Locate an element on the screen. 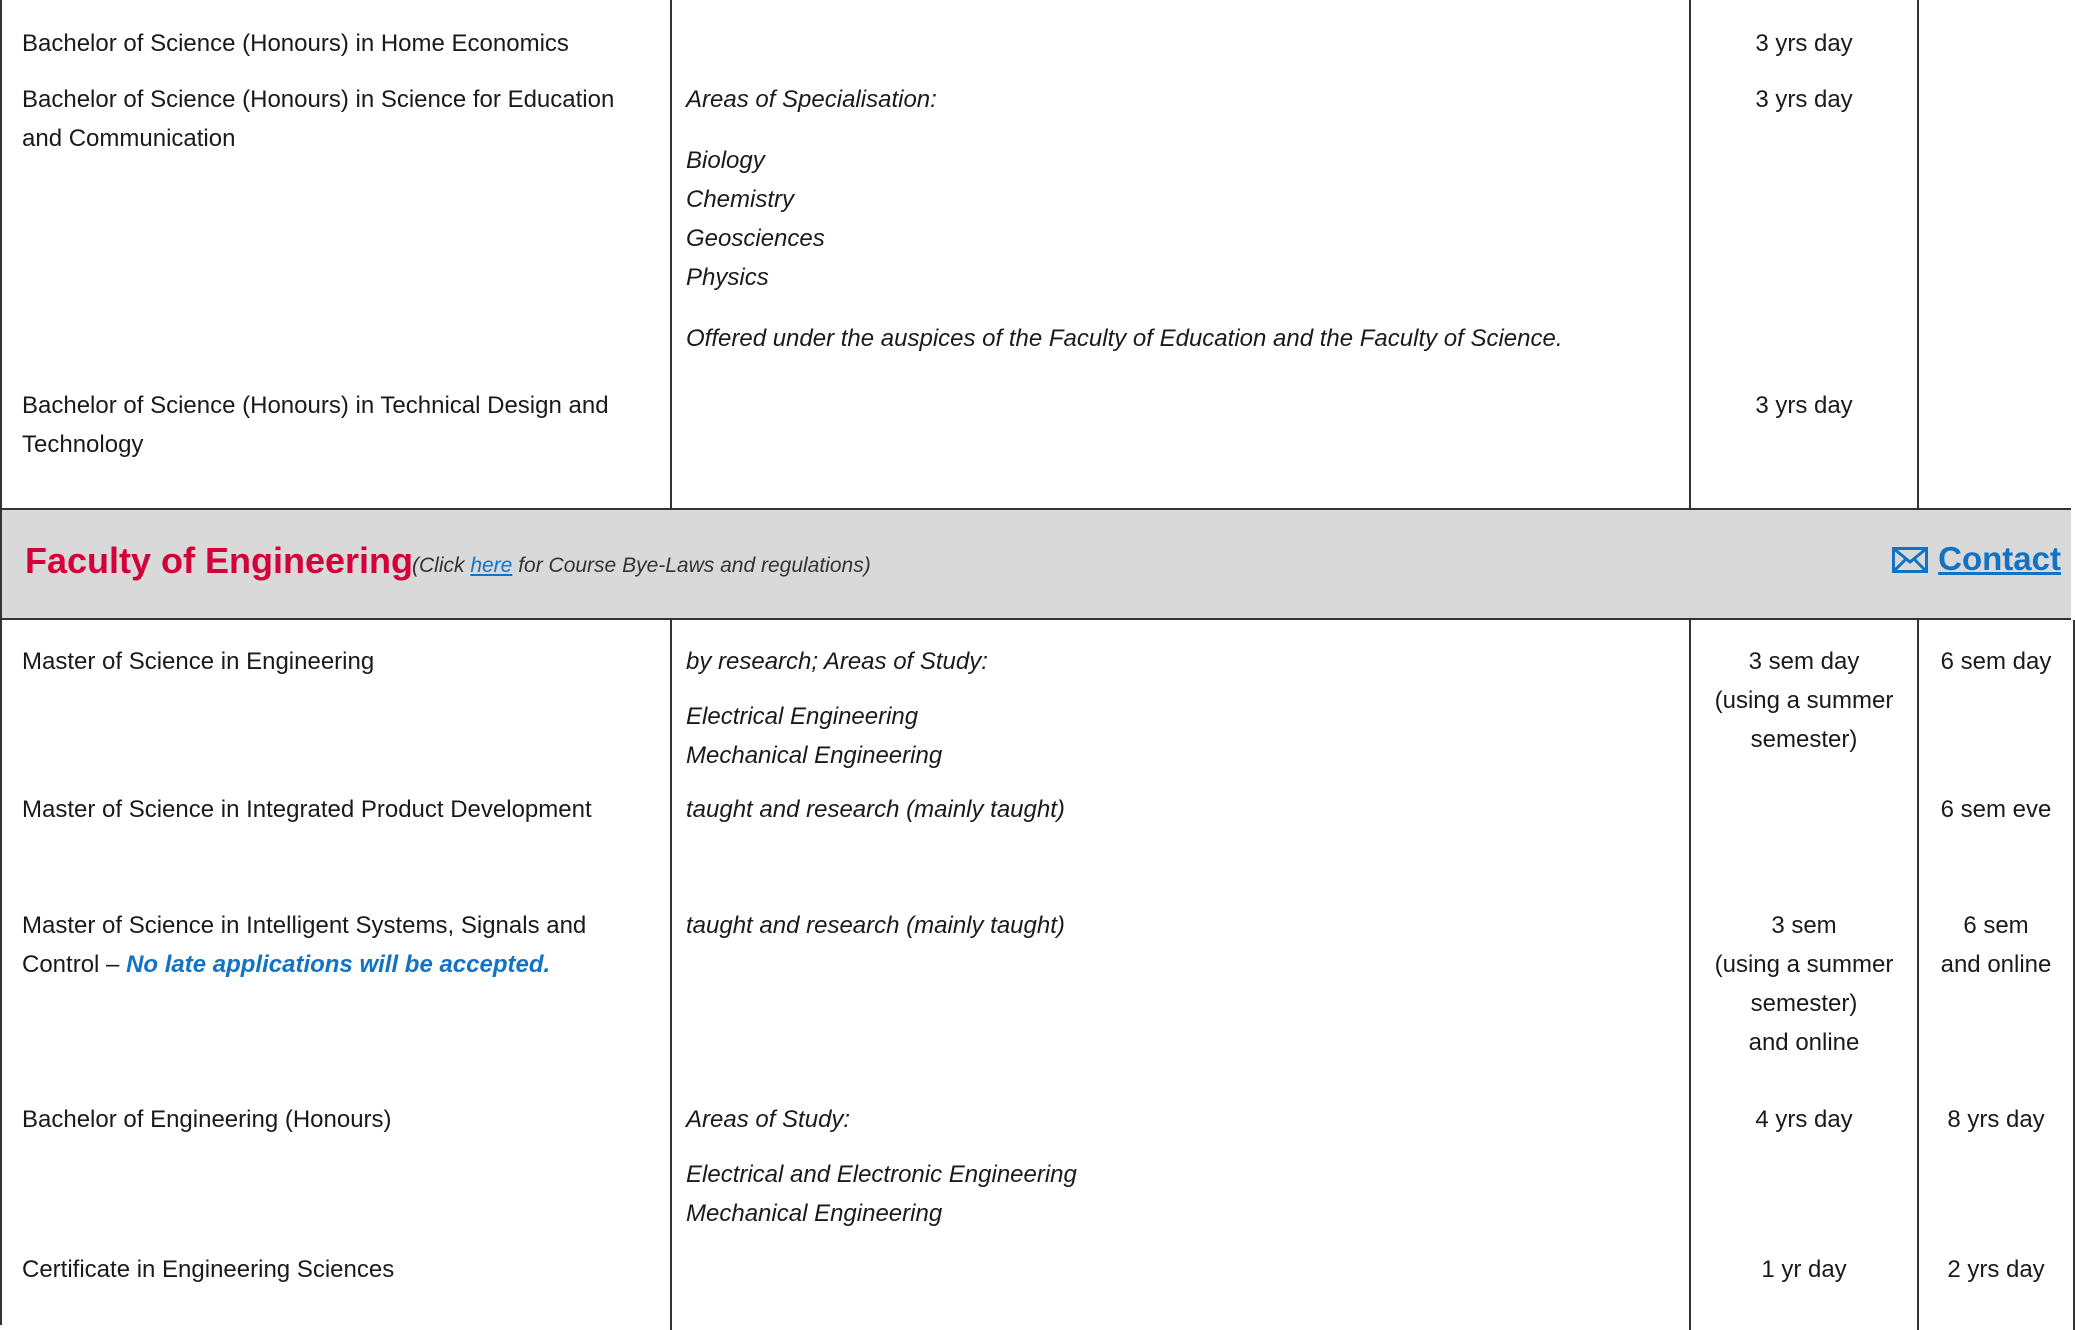  area-item: Physics is located at coordinates (727, 277).